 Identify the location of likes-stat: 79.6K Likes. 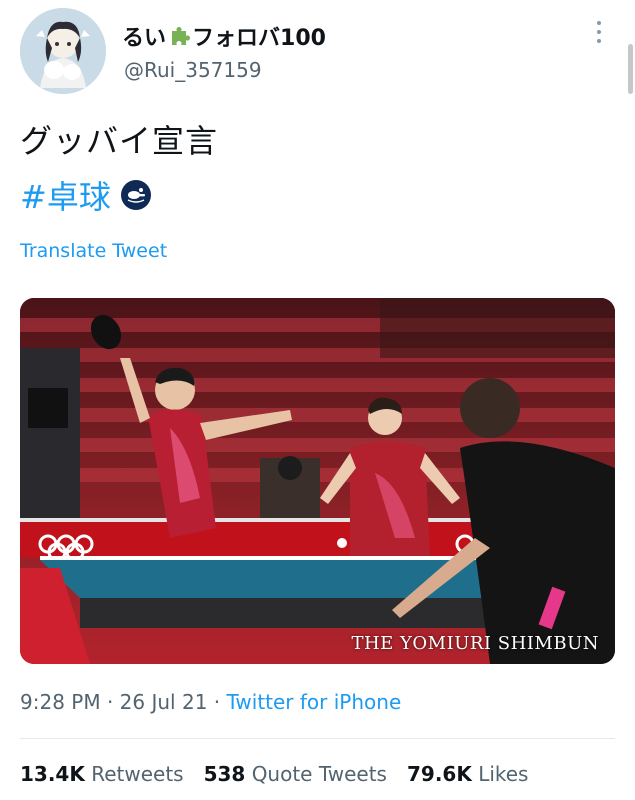
(468, 774).